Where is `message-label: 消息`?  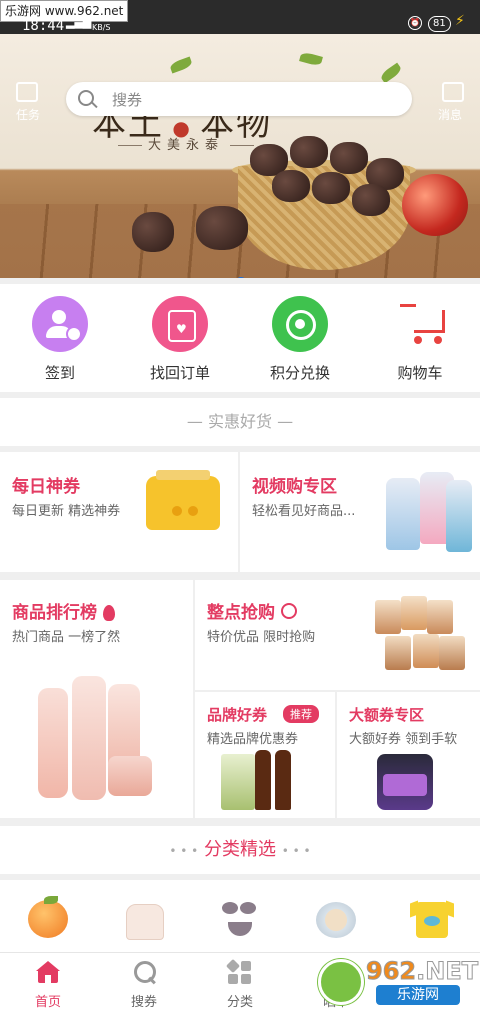
message-label: 消息 is located at coordinates (450, 114).